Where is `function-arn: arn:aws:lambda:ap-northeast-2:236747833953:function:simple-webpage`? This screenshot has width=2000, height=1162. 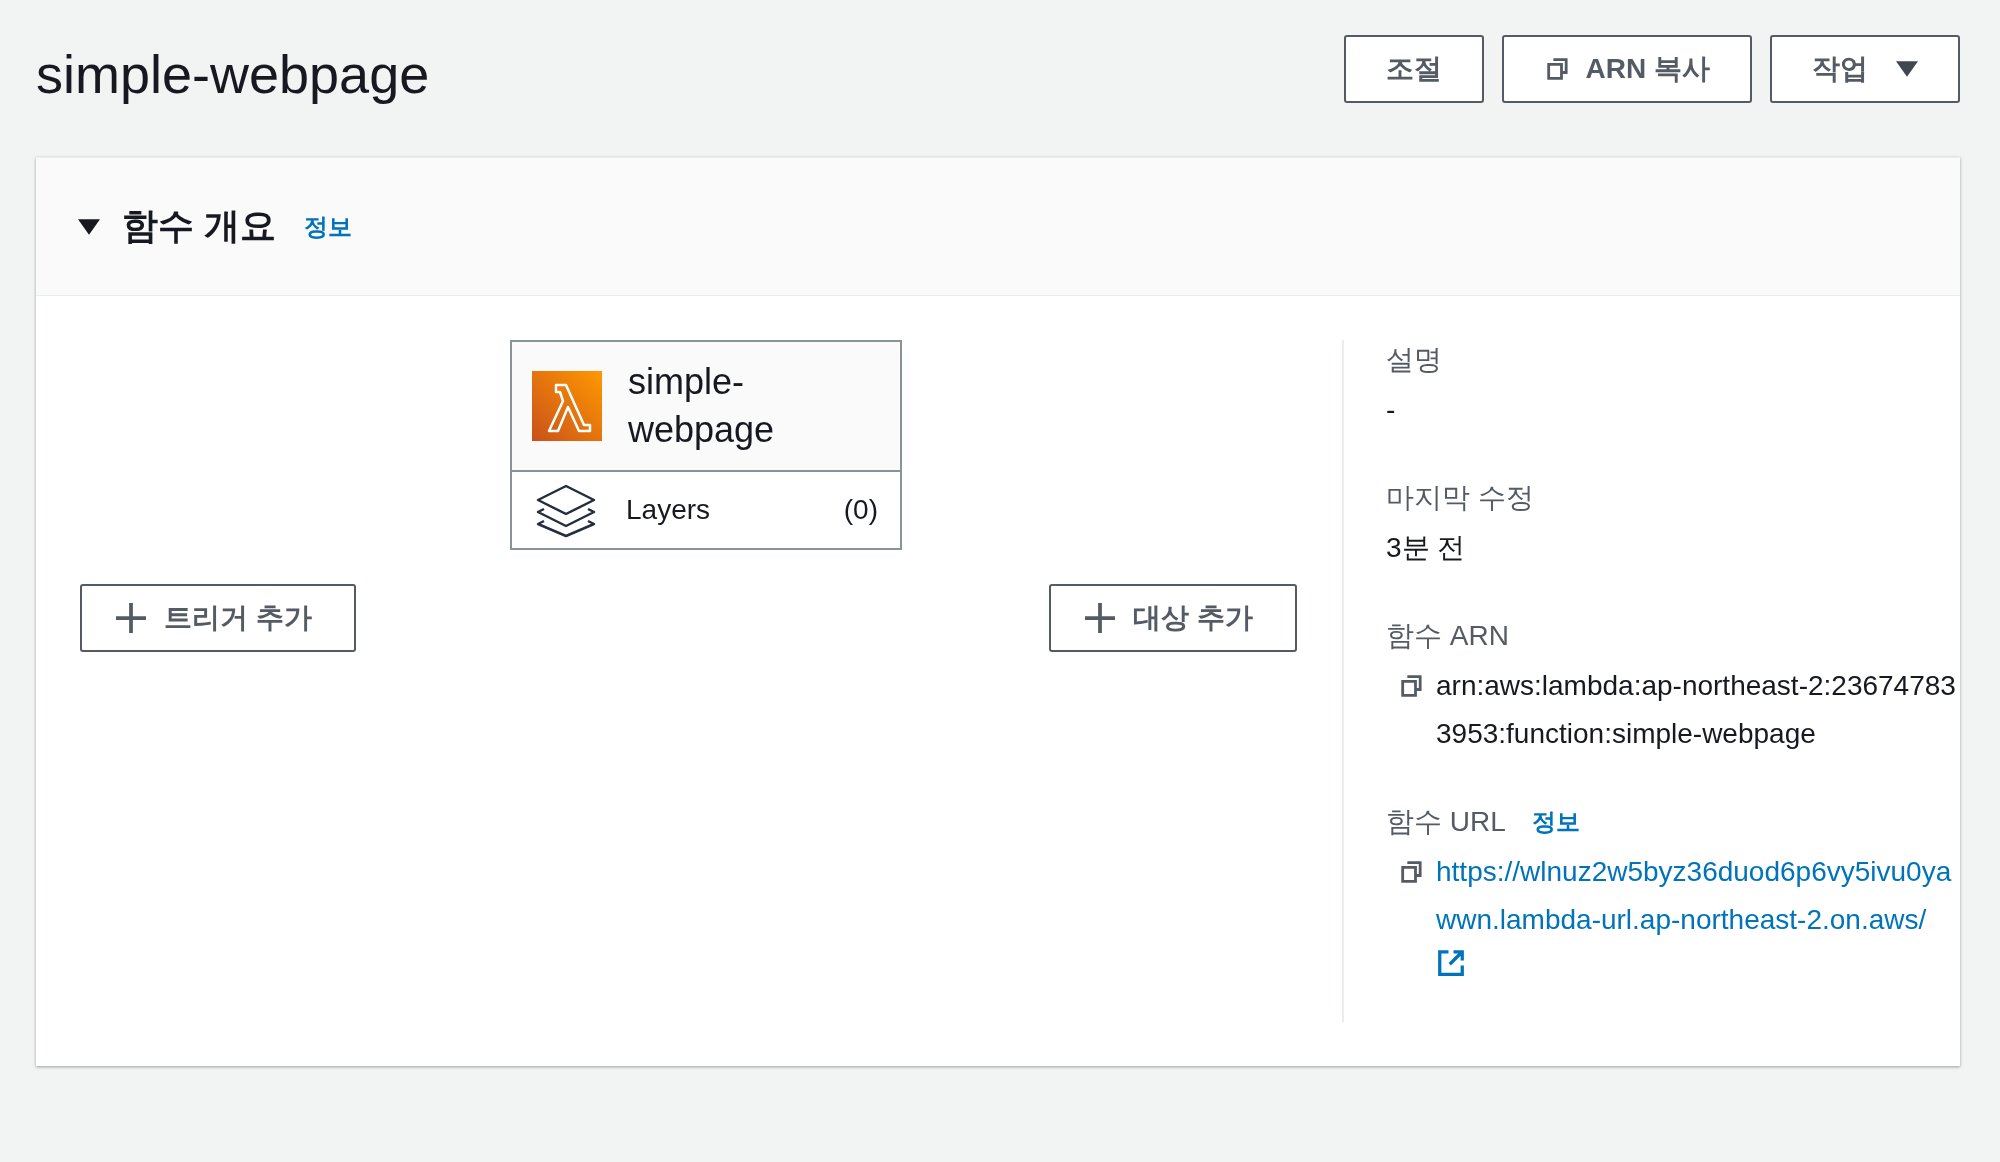 function-arn: arn:aws:lambda:ap-northeast-2:236747833953:function:simple-webpage is located at coordinates (1696, 710).